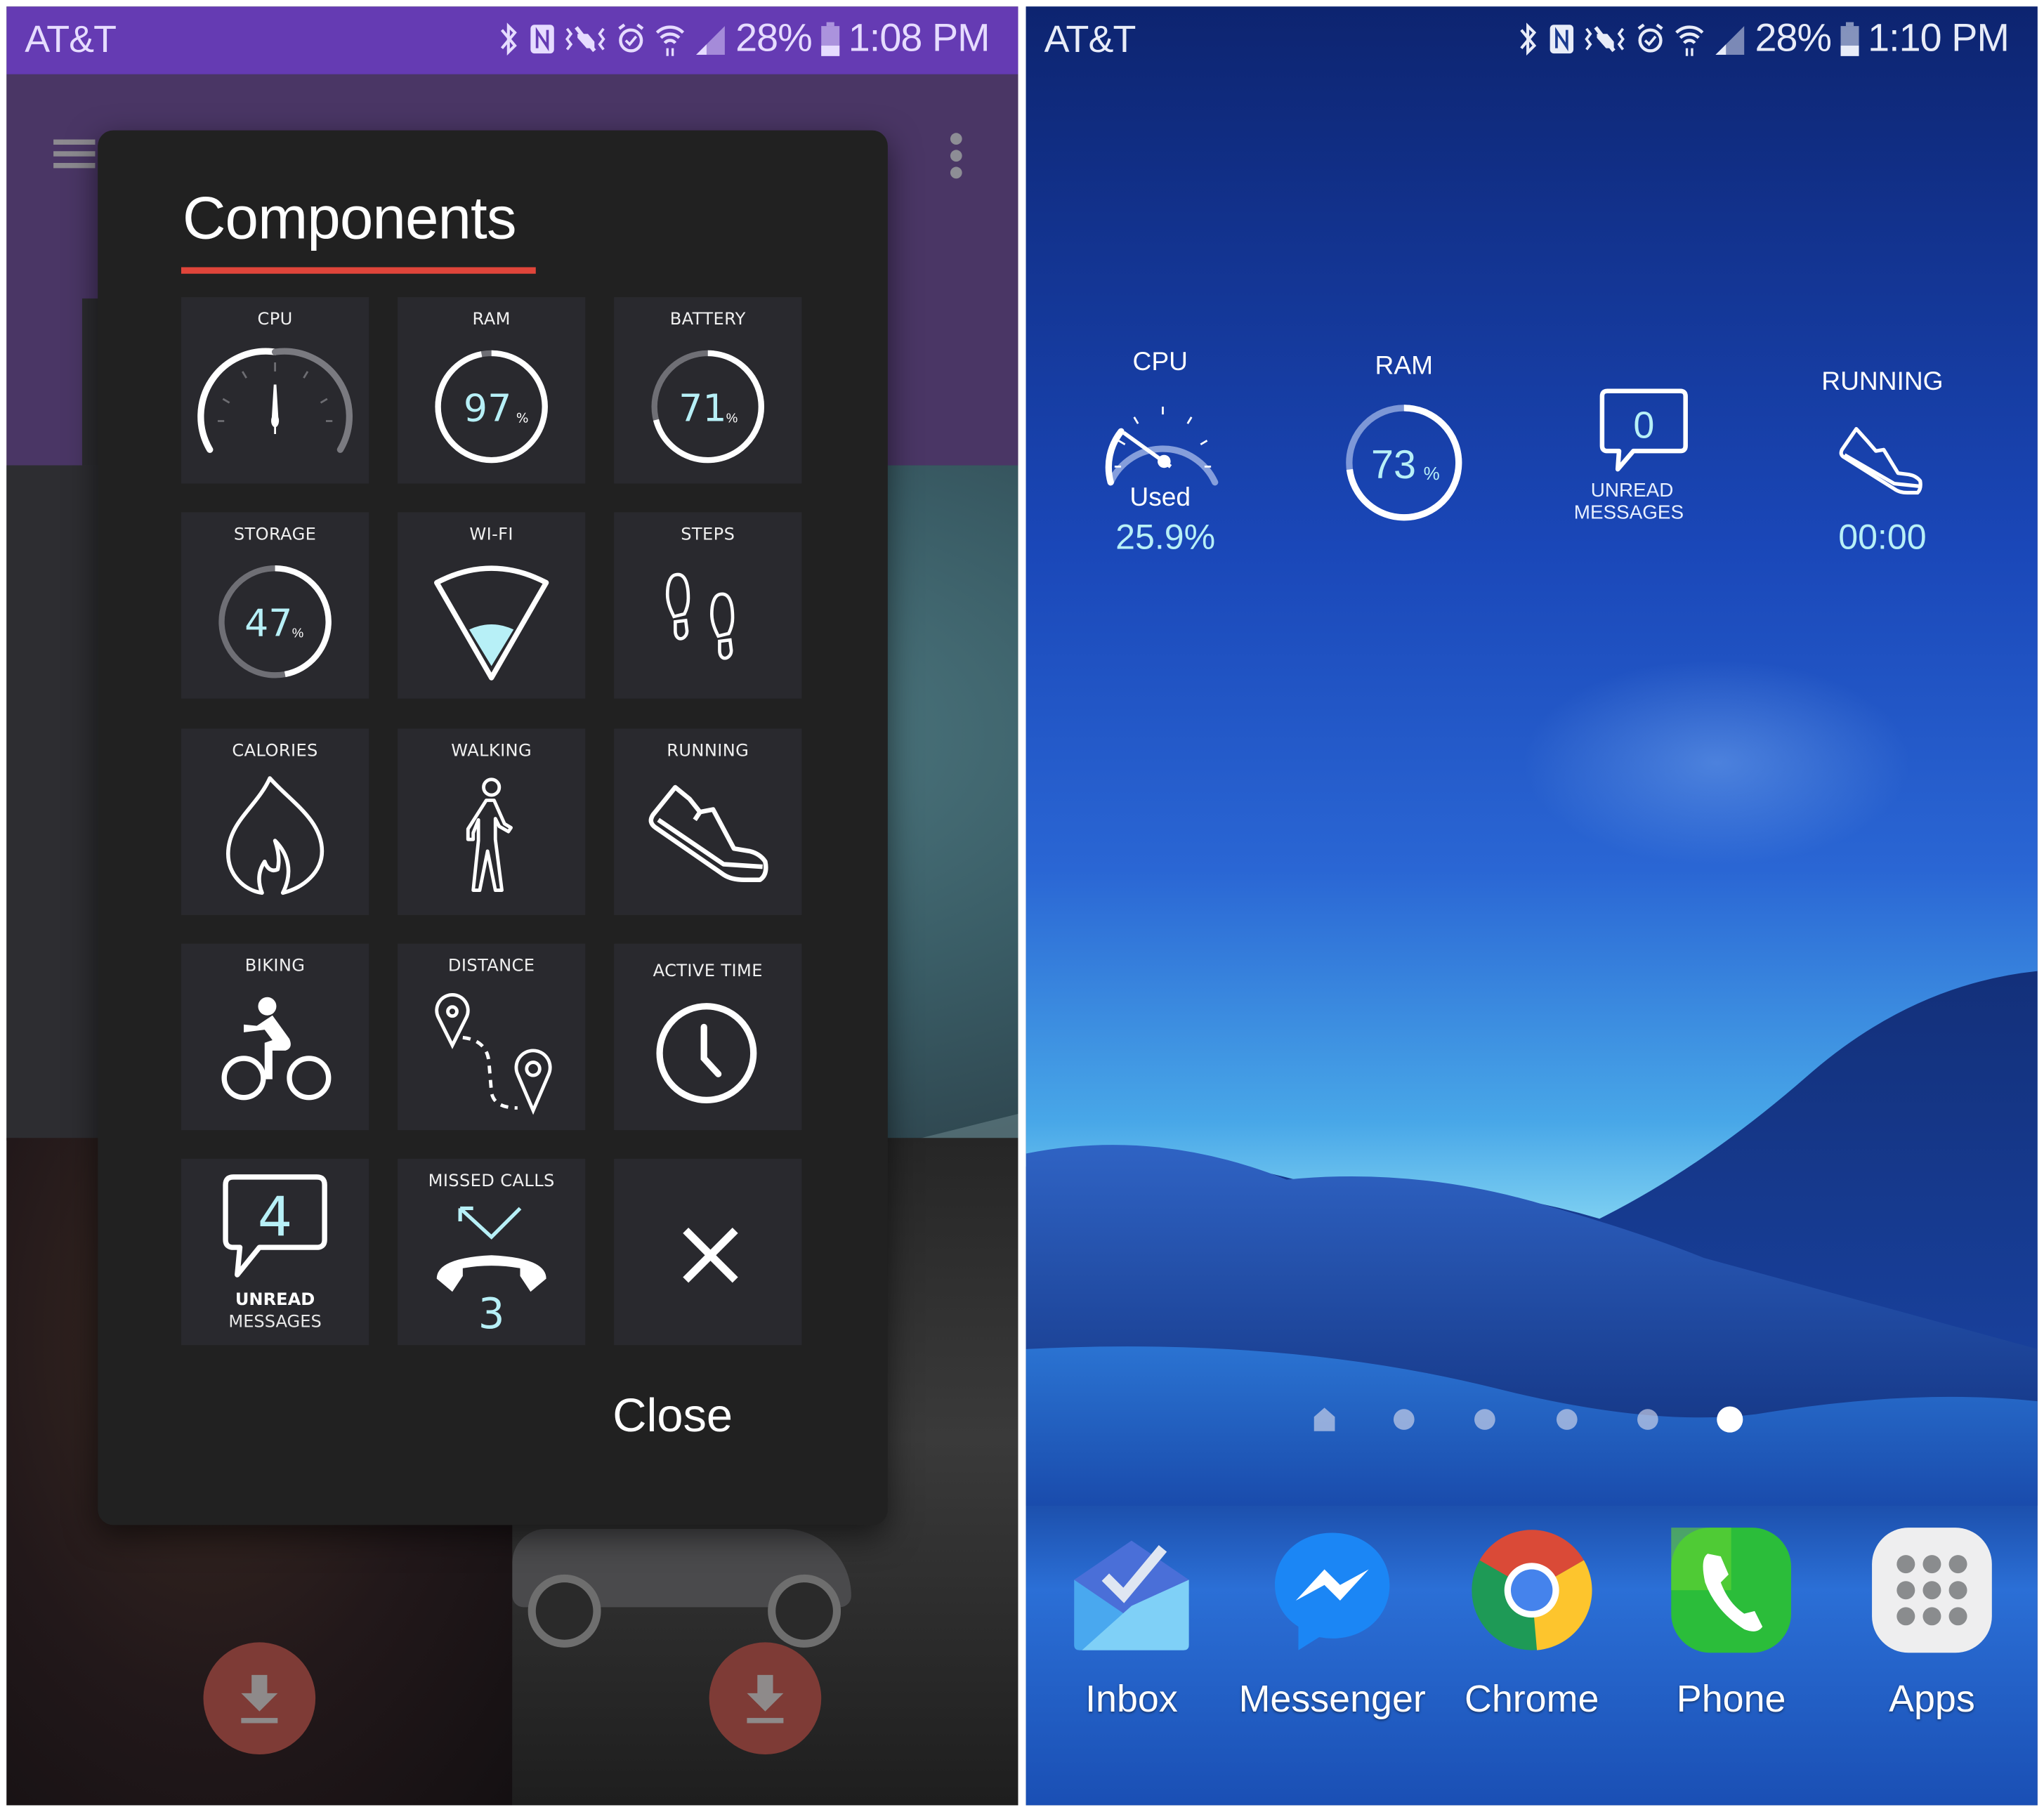 The image size is (2044, 1812). I want to click on running-widget-label: RUNNING, so click(1882, 382).